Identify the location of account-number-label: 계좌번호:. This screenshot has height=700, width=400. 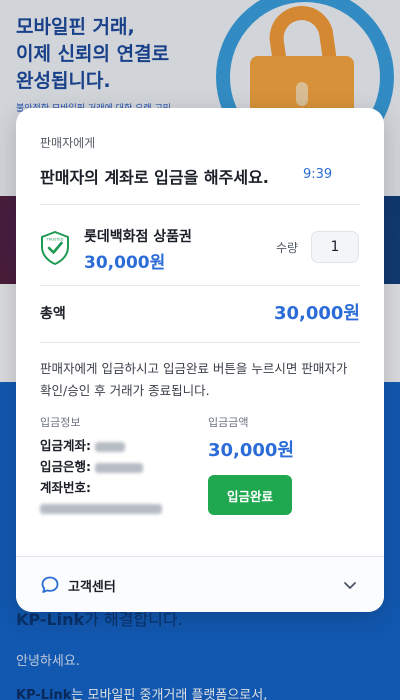
(65, 487).